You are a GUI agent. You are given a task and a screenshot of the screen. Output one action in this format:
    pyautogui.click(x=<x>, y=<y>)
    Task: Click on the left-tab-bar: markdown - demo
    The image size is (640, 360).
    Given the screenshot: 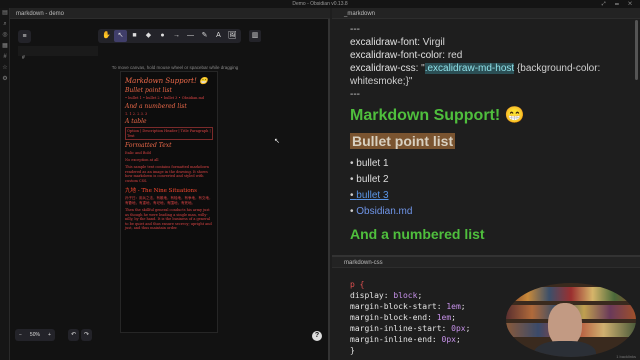 What is the action you would take?
    pyautogui.click(x=170, y=13)
    